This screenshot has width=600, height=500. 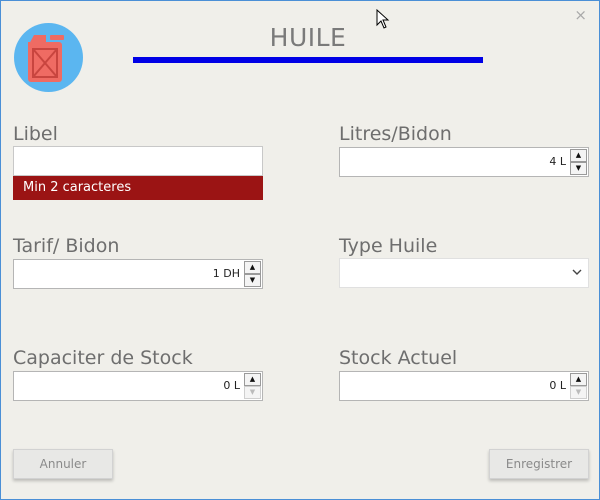 What do you see at coordinates (464, 162) in the screenshot?
I see `litres-bidon-stepper: 4 L ▲ ▼` at bounding box center [464, 162].